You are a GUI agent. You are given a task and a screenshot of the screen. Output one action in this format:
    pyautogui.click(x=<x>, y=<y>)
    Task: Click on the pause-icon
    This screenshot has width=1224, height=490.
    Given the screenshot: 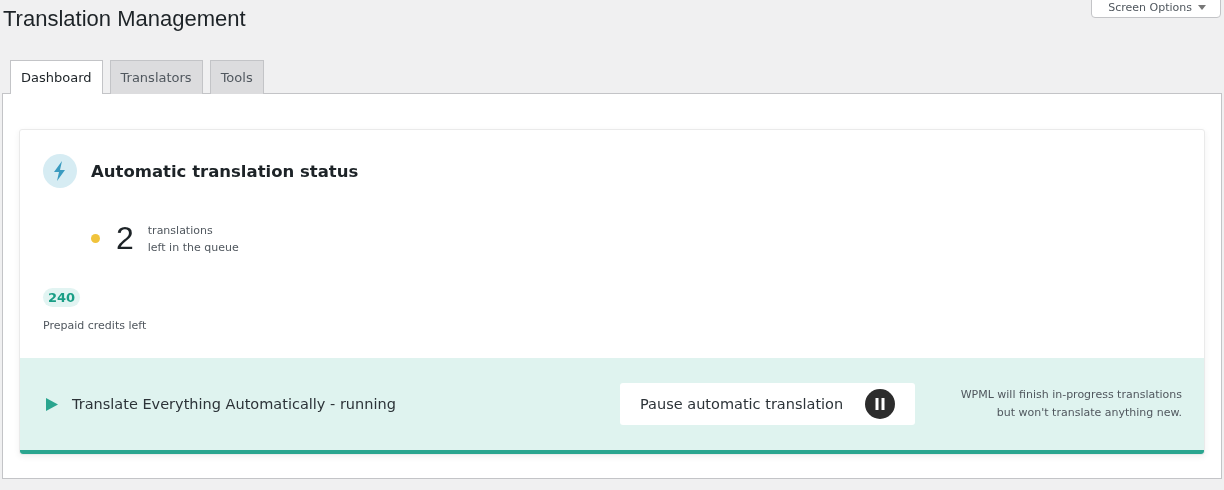 What is the action you would take?
    pyautogui.click(x=880, y=404)
    